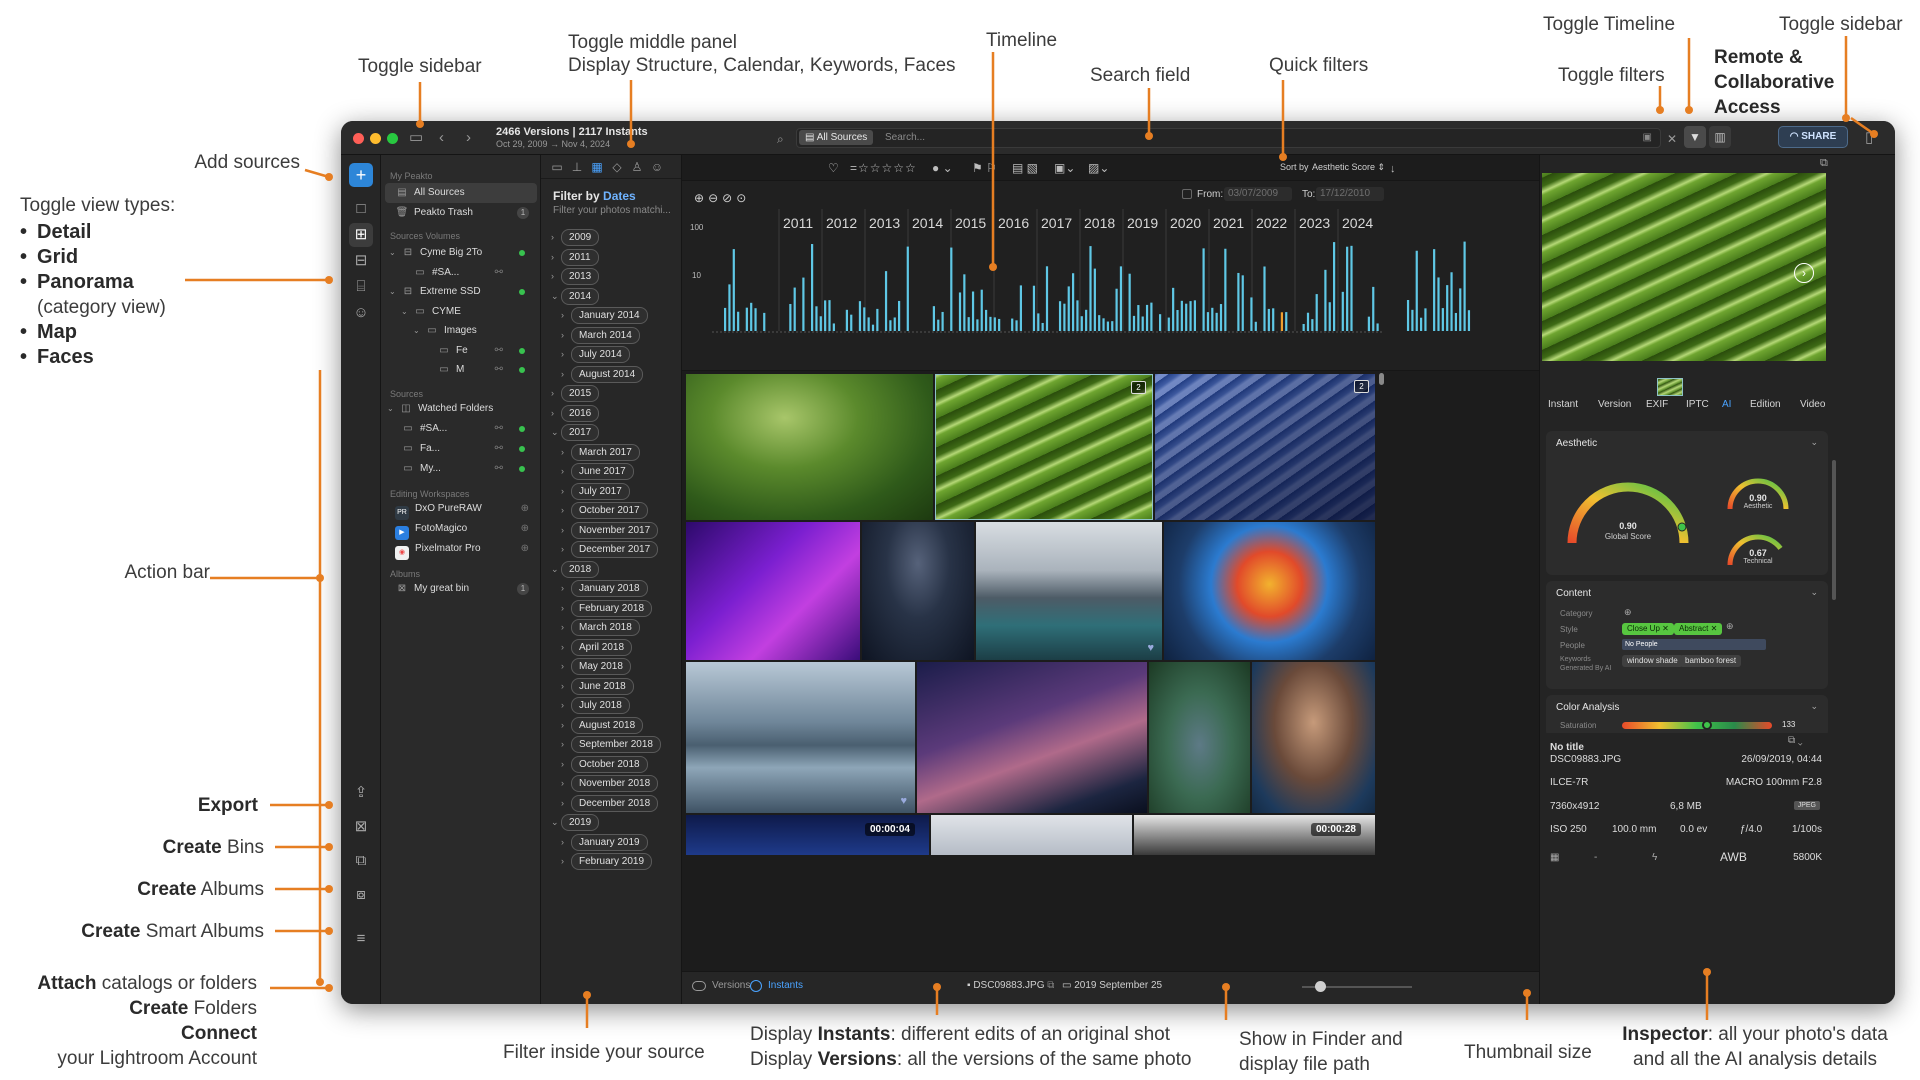 The height and width of the screenshot is (1080, 1920). I want to click on timeline-year-label: 2014, so click(927, 223).